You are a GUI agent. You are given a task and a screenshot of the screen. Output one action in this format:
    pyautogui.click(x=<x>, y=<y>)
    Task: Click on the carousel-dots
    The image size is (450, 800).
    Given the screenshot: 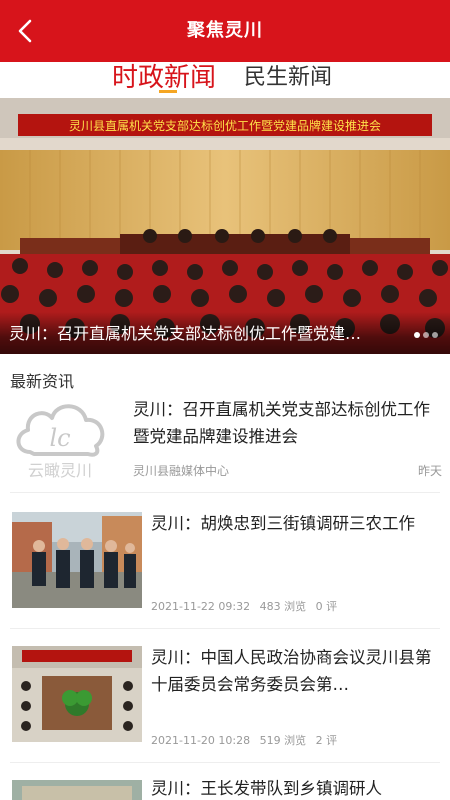 What is the action you would take?
    pyautogui.click(x=426, y=335)
    